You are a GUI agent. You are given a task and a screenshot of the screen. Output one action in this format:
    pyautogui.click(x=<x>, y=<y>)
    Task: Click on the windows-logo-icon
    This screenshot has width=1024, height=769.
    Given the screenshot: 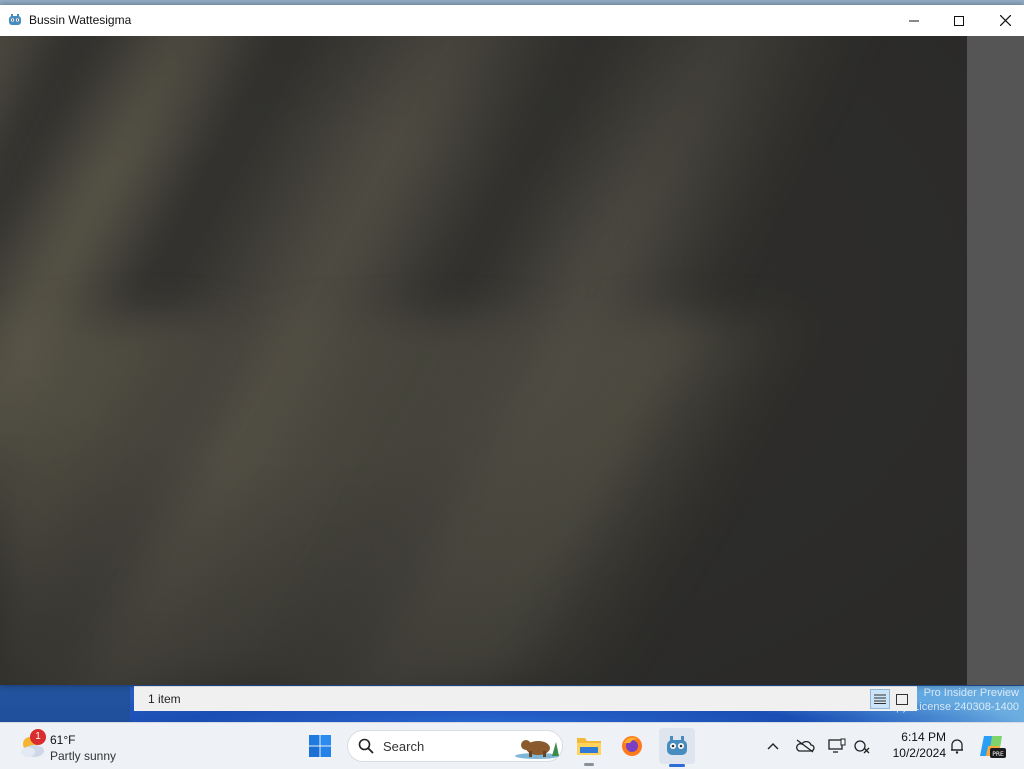 What is the action you would take?
    pyautogui.click(x=320, y=746)
    